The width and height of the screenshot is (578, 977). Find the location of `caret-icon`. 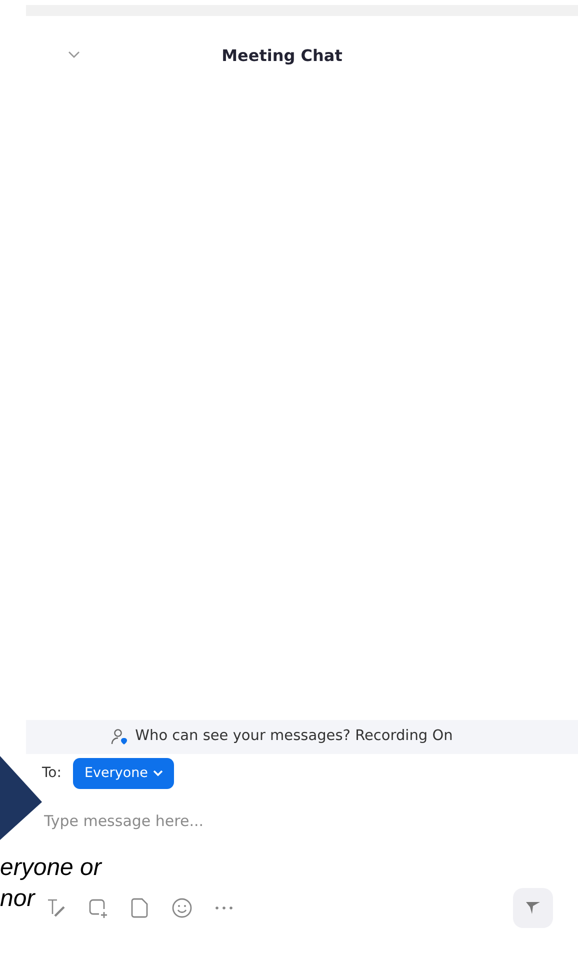

caret-icon is located at coordinates (157, 773).